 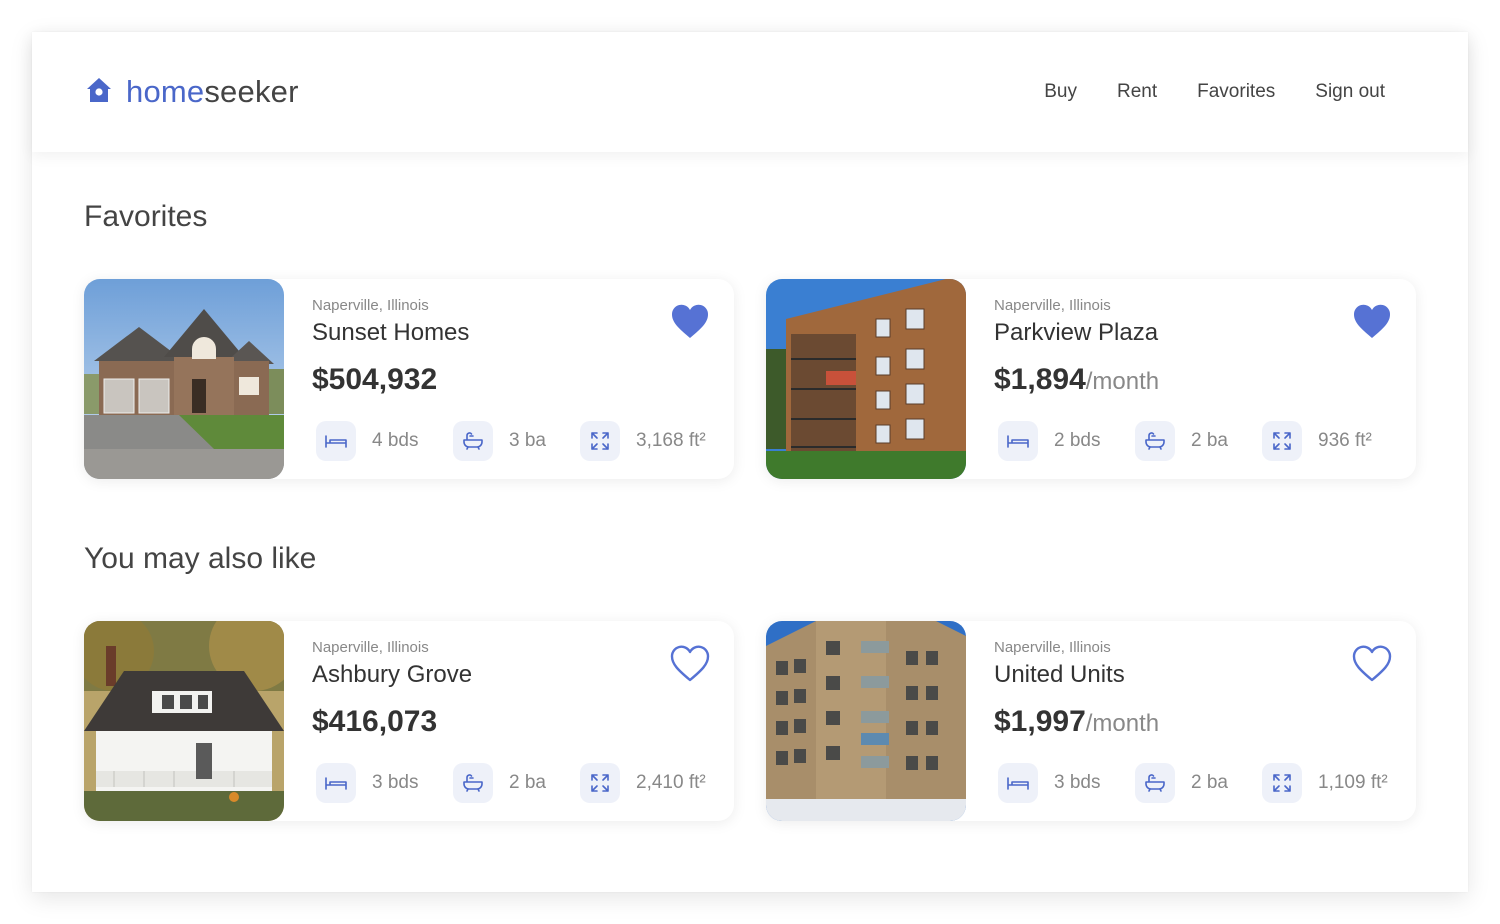 What do you see at coordinates (1236, 92) in the screenshot?
I see `nav-favorites: Favorites` at bounding box center [1236, 92].